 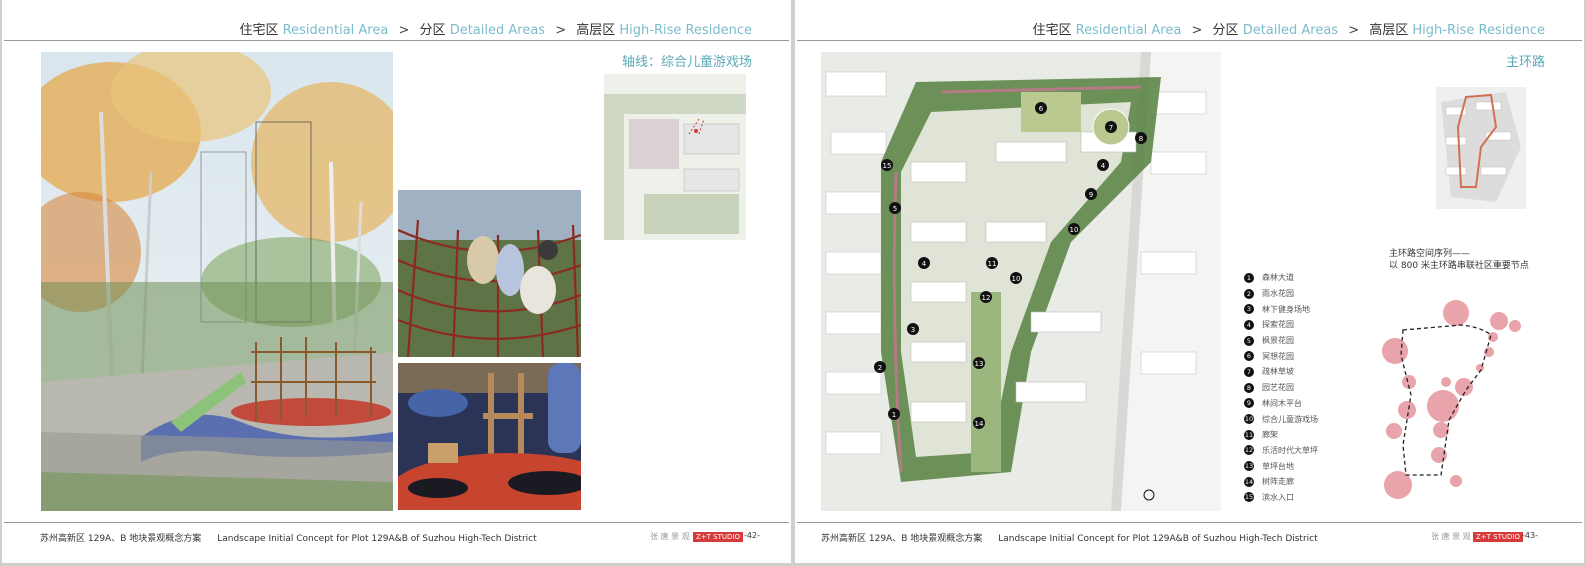 What do you see at coordinates (887, 166) in the screenshot?
I see `svg-text: 15` at bounding box center [887, 166].